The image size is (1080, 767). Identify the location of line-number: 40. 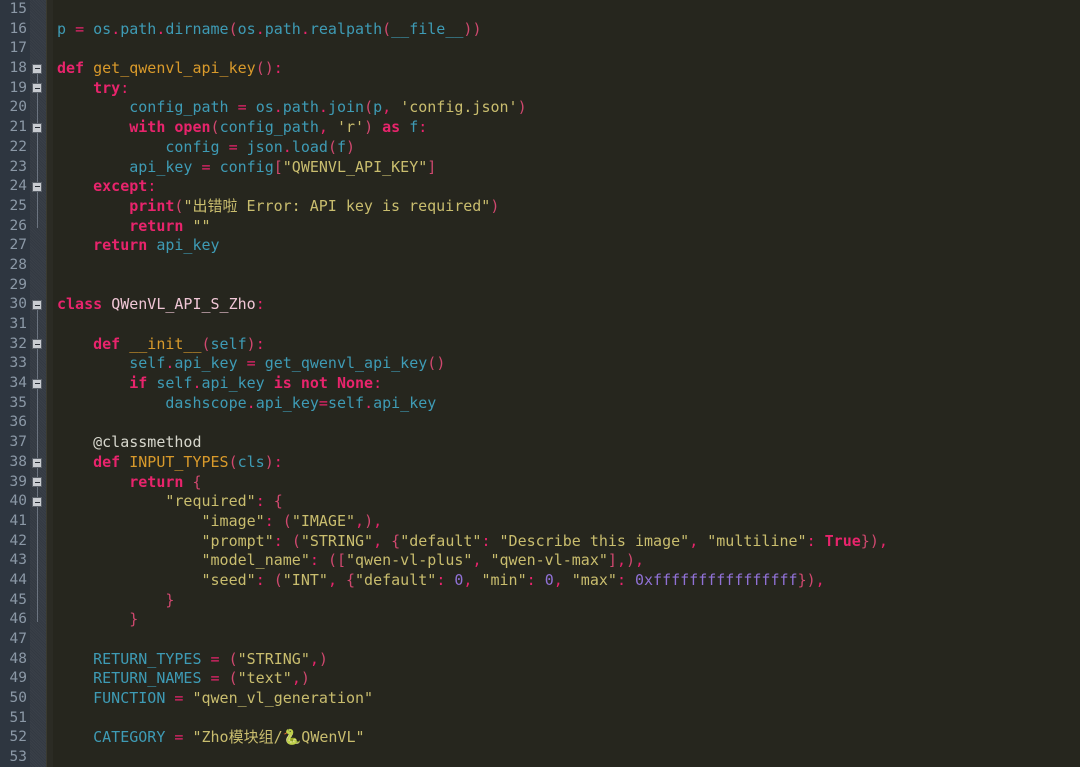
(18, 501).